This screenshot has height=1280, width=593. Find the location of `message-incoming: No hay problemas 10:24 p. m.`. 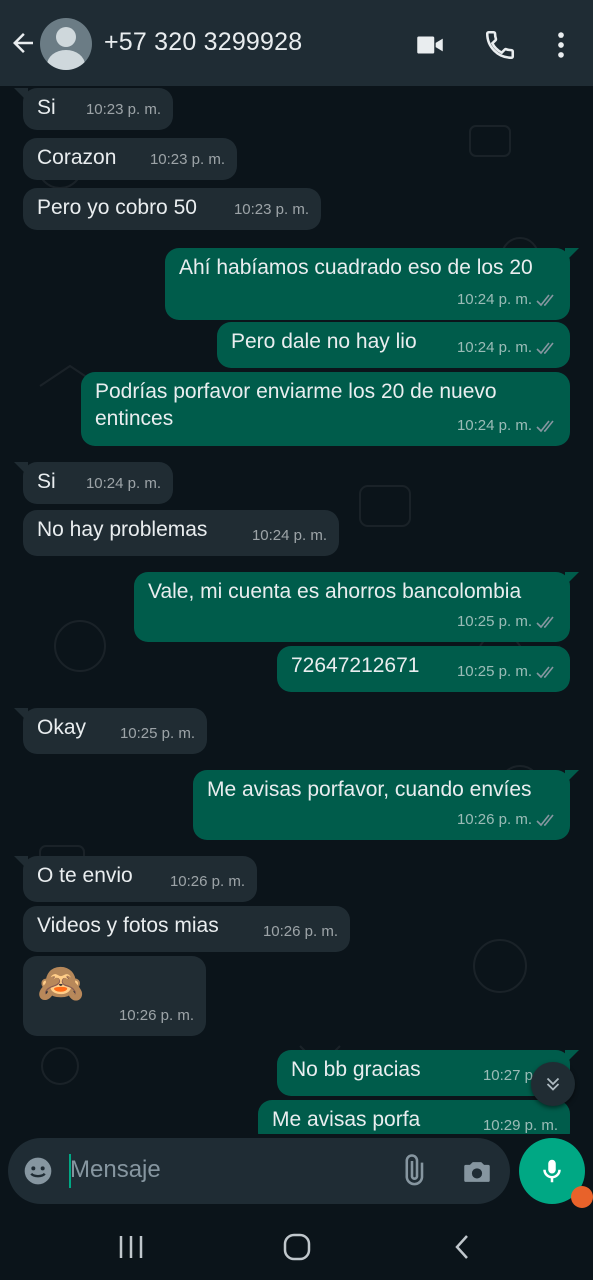

message-incoming: No hay problemas 10:24 p. m. is located at coordinates (181, 533).